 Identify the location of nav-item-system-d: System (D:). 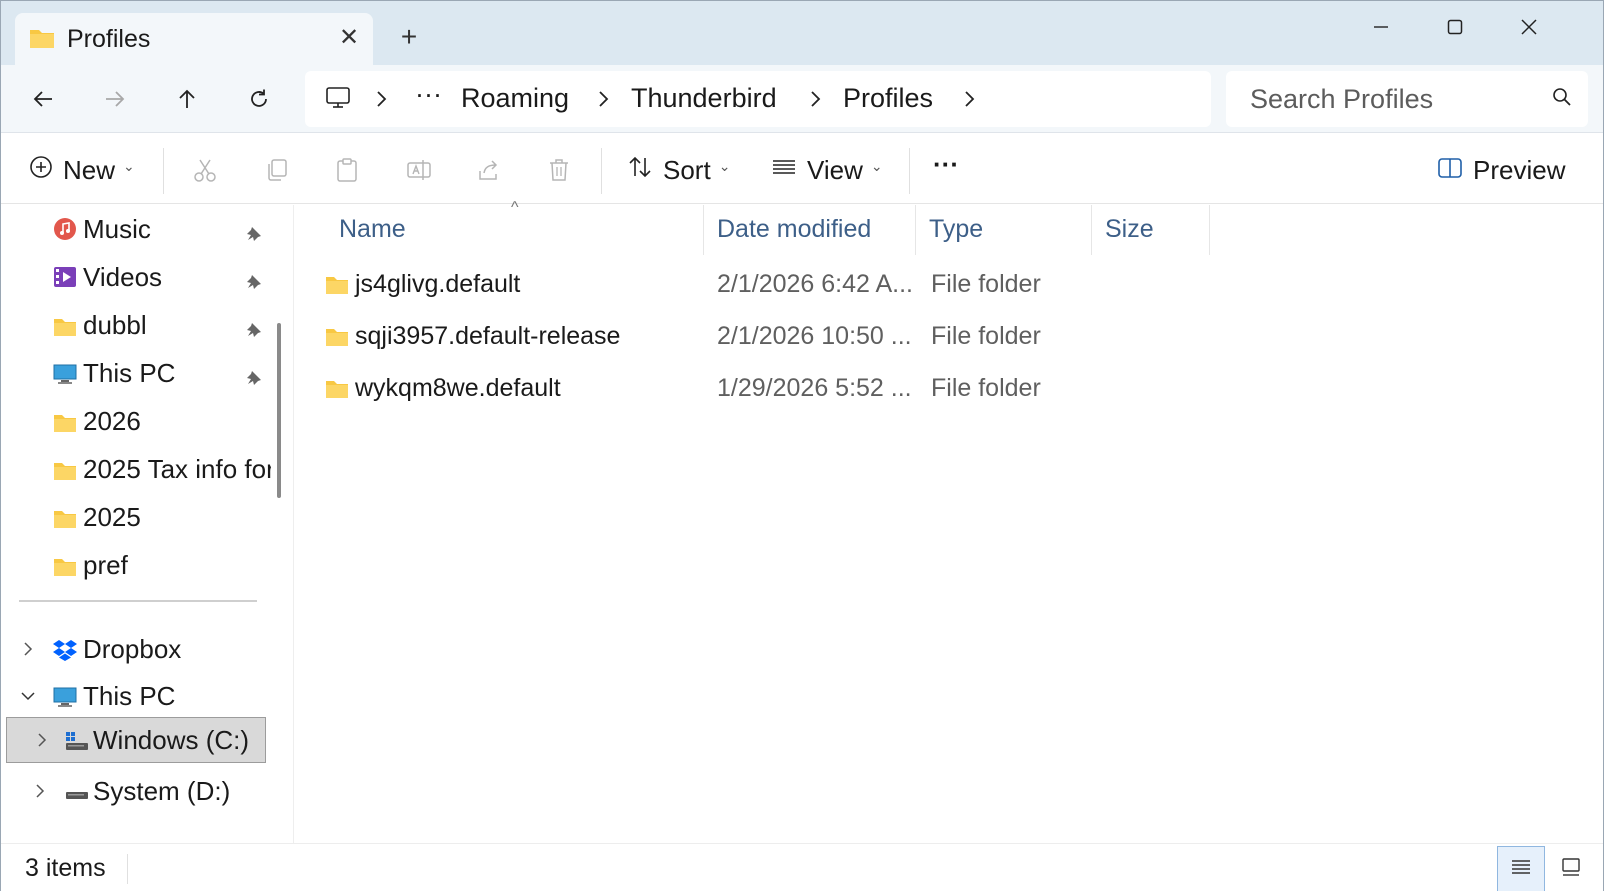
(132, 791).